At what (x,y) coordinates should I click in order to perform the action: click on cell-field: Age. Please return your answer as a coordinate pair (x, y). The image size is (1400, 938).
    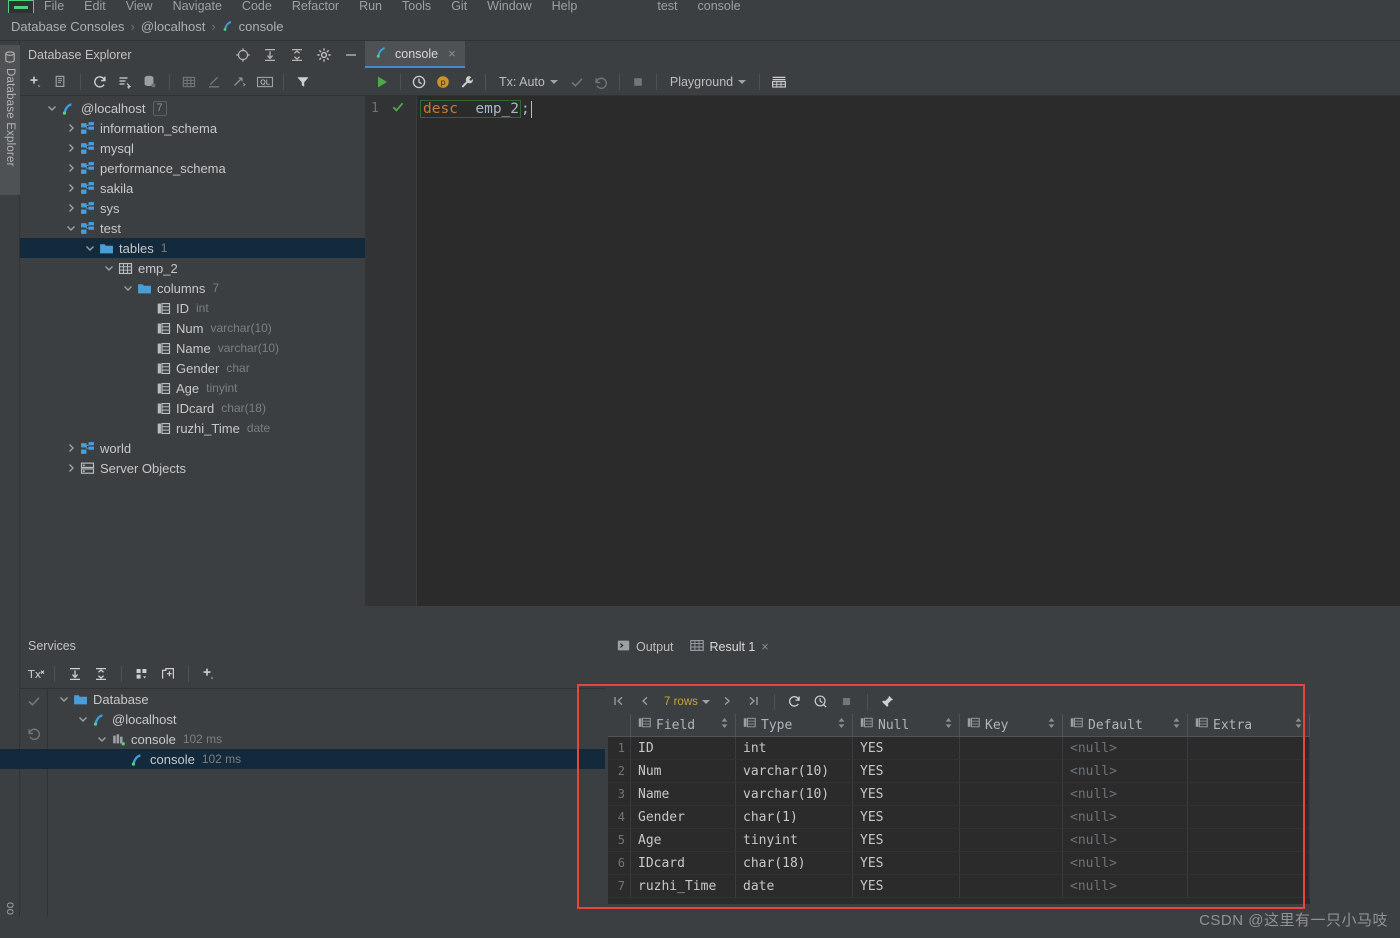
    Looking at the image, I should click on (683, 840).